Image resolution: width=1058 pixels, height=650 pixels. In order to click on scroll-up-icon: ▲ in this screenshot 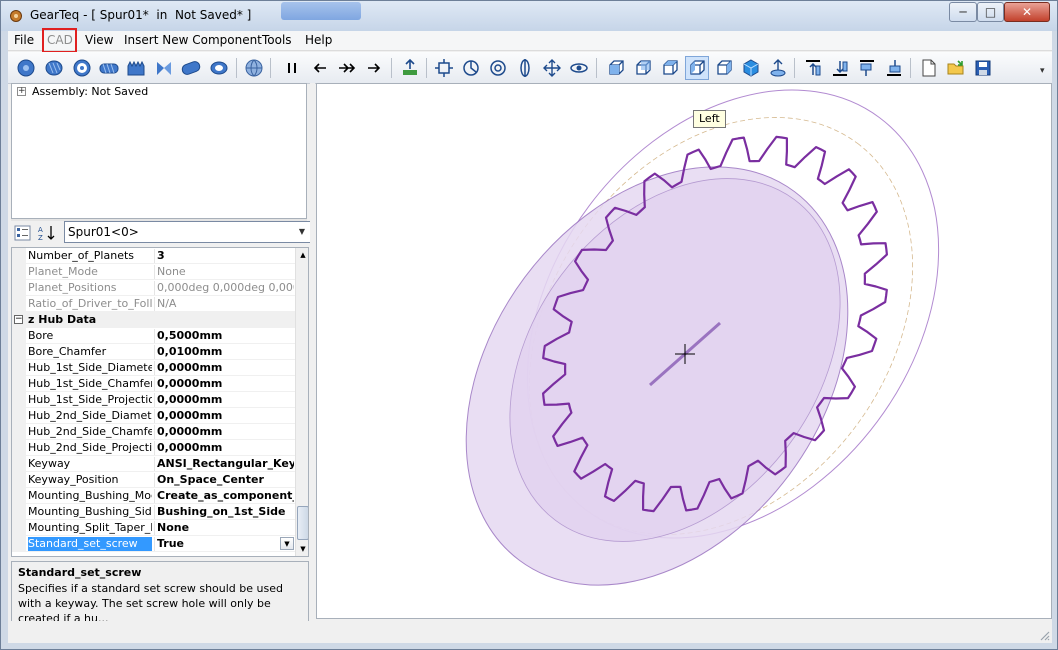, I will do `click(302, 255)`.